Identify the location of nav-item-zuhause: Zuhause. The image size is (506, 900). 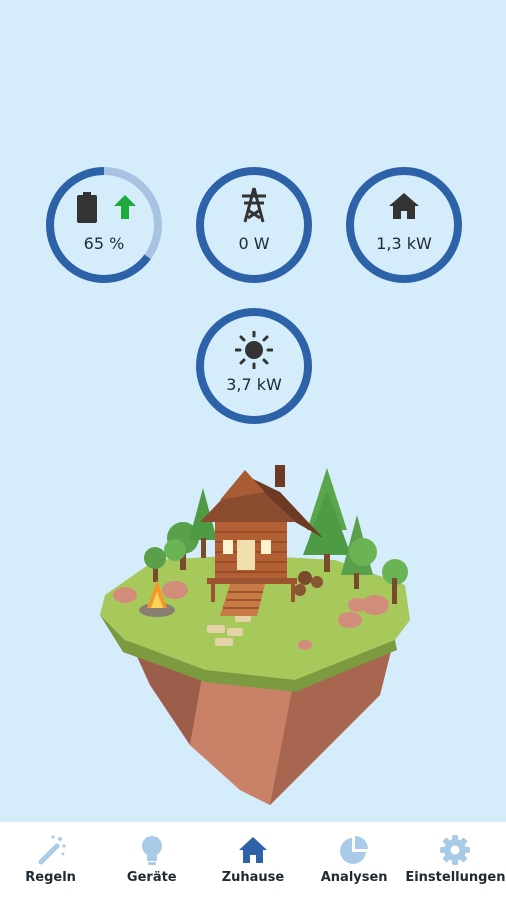
(253, 853).